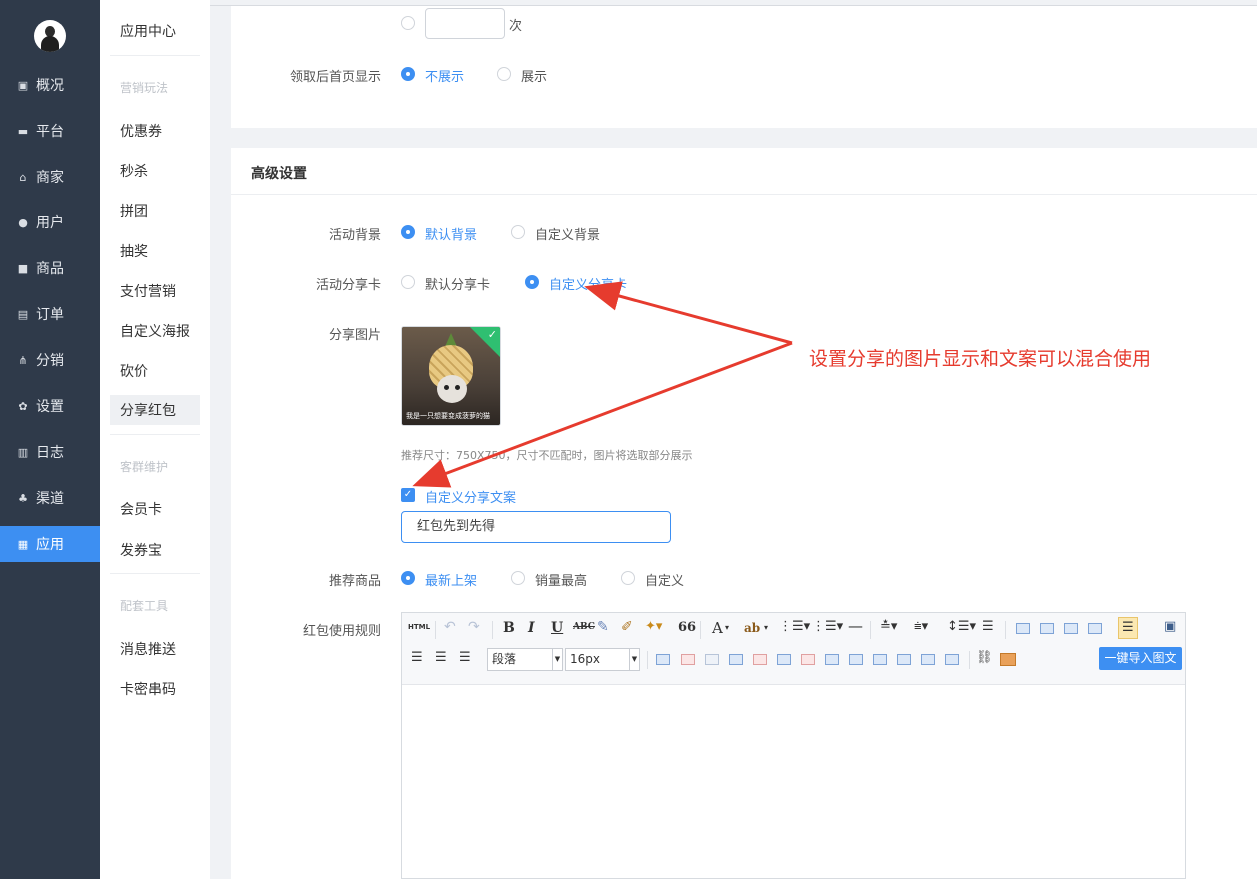 Image resolution: width=1257 pixels, height=879 pixels. What do you see at coordinates (961, 626) in the screenshot?
I see `line-spacing-icon: ↕☰▾` at bounding box center [961, 626].